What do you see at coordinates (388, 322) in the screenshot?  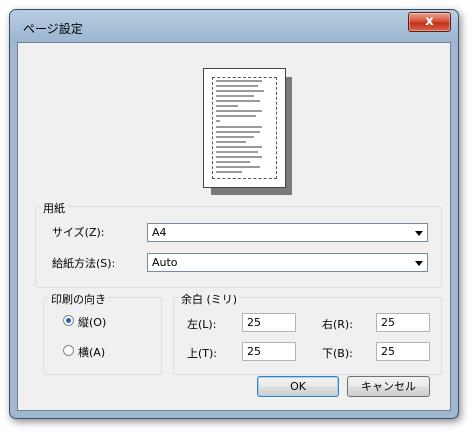 I see `right-margin-value: 25` at bounding box center [388, 322].